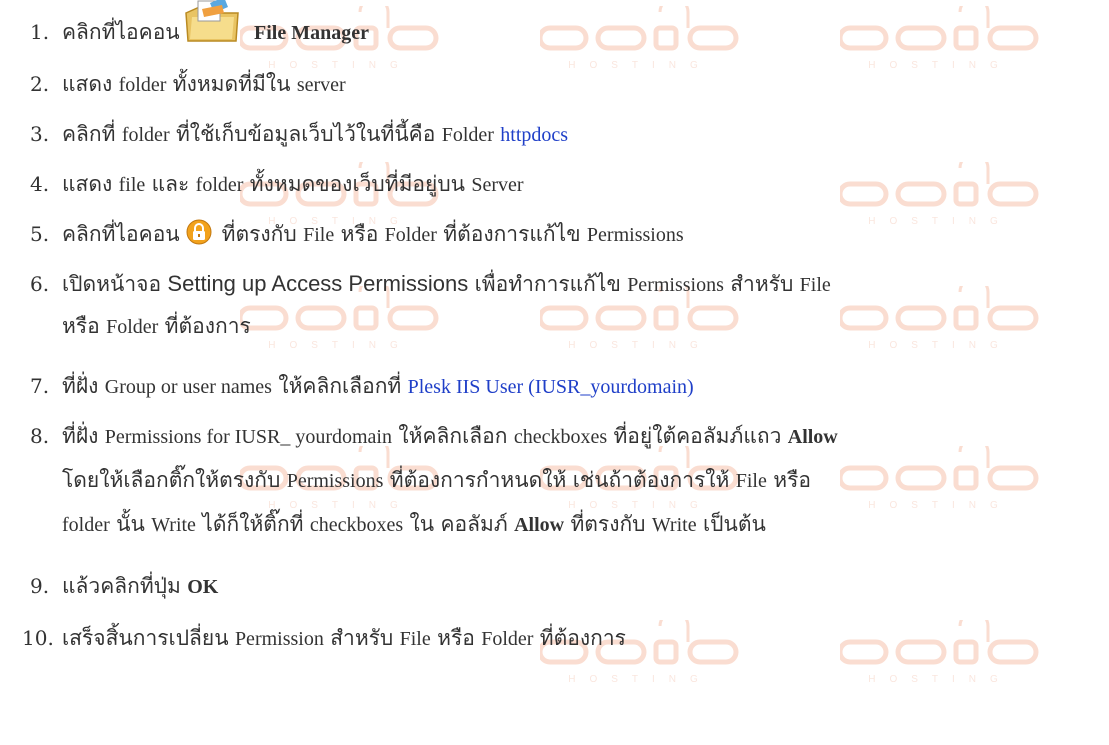  What do you see at coordinates (40, 32) in the screenshot?
I see `step-number: 1.` at bounding box center [40, 32].